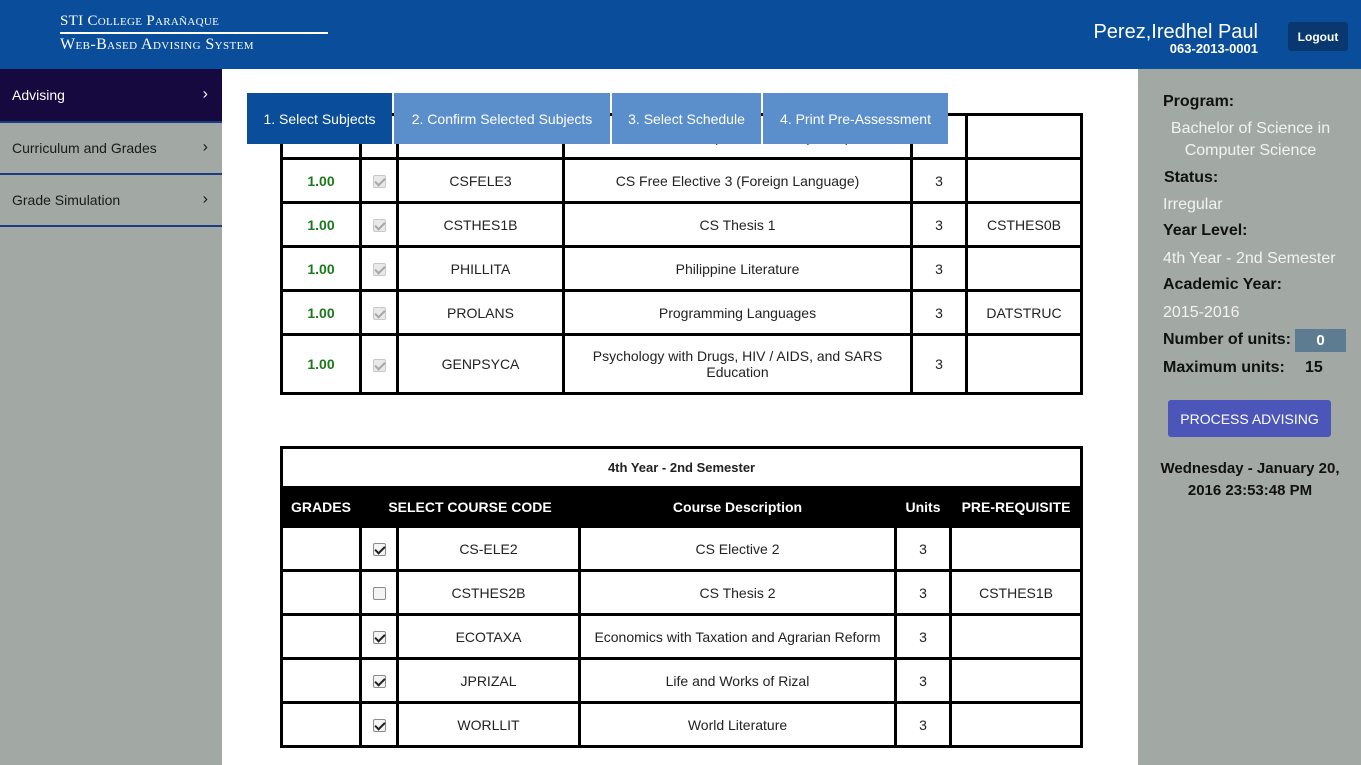 This screenshot has height=765, width=1361. What do you see at coordinates (1024, 312) in the screenshot?
I see `pre-requisite-cell: DATSTRUC` at bounding box center [1024, 312].